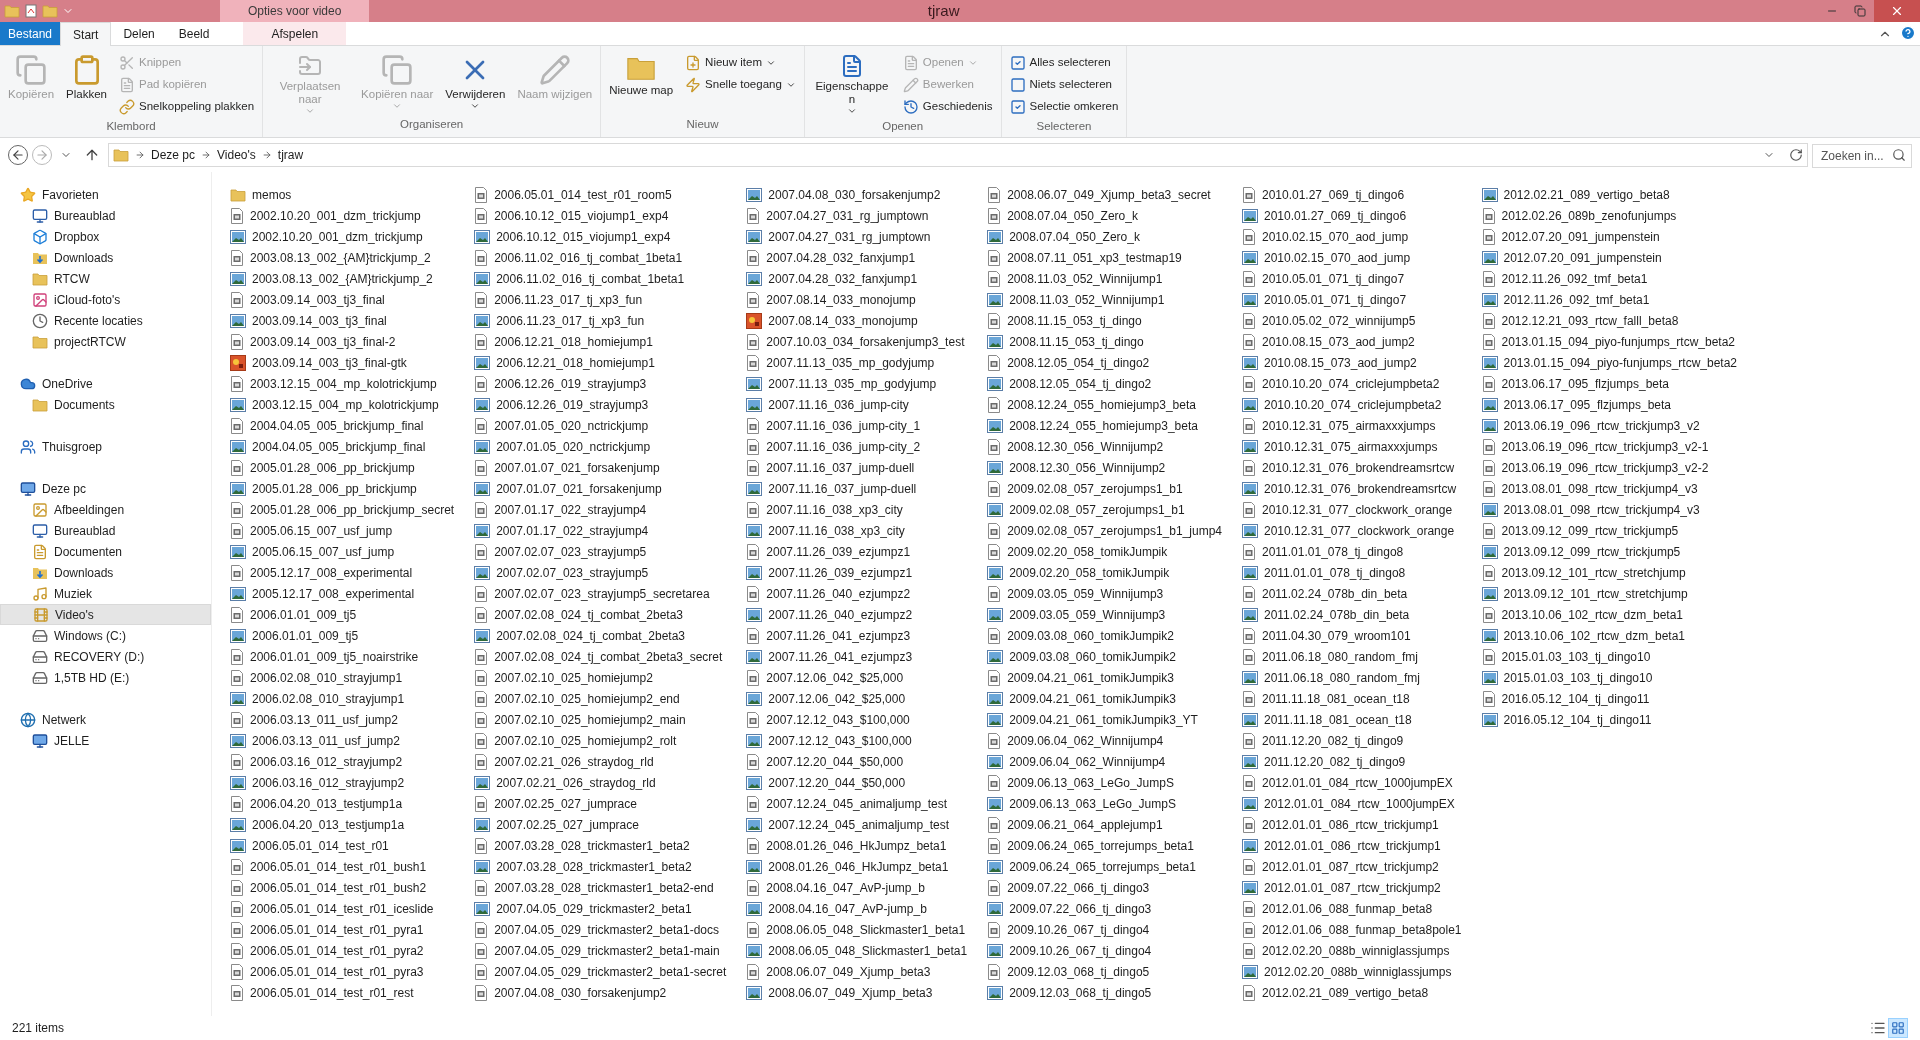 The height and width of the screenshot is (1040, 1920). What do you see at coordinates (859, 509) in the screenshot?
I see `file-item: 2007.11.16_038_xp3_city` at bounding box center [859, 509].